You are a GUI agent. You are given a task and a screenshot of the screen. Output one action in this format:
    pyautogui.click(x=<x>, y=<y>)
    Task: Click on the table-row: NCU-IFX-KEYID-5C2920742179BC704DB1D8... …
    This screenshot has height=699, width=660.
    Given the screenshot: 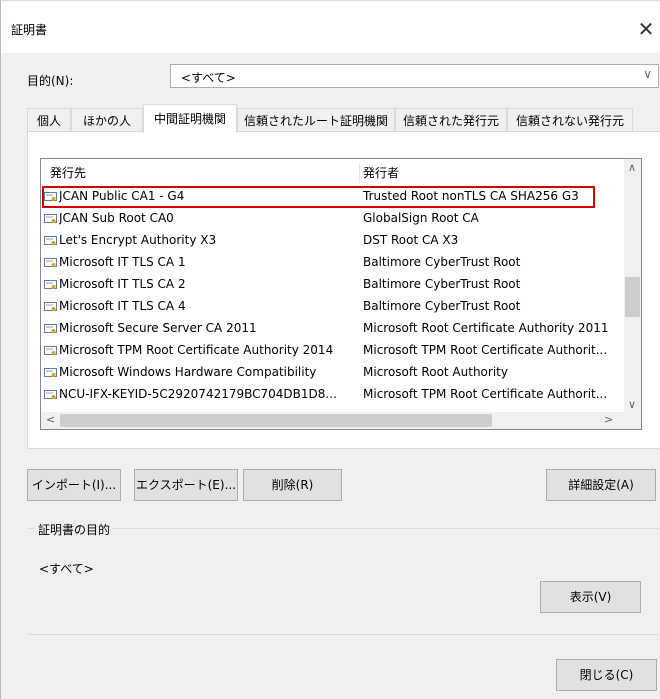 What is the action you would take?
    pyautogui.click(x=331, y=395)
    